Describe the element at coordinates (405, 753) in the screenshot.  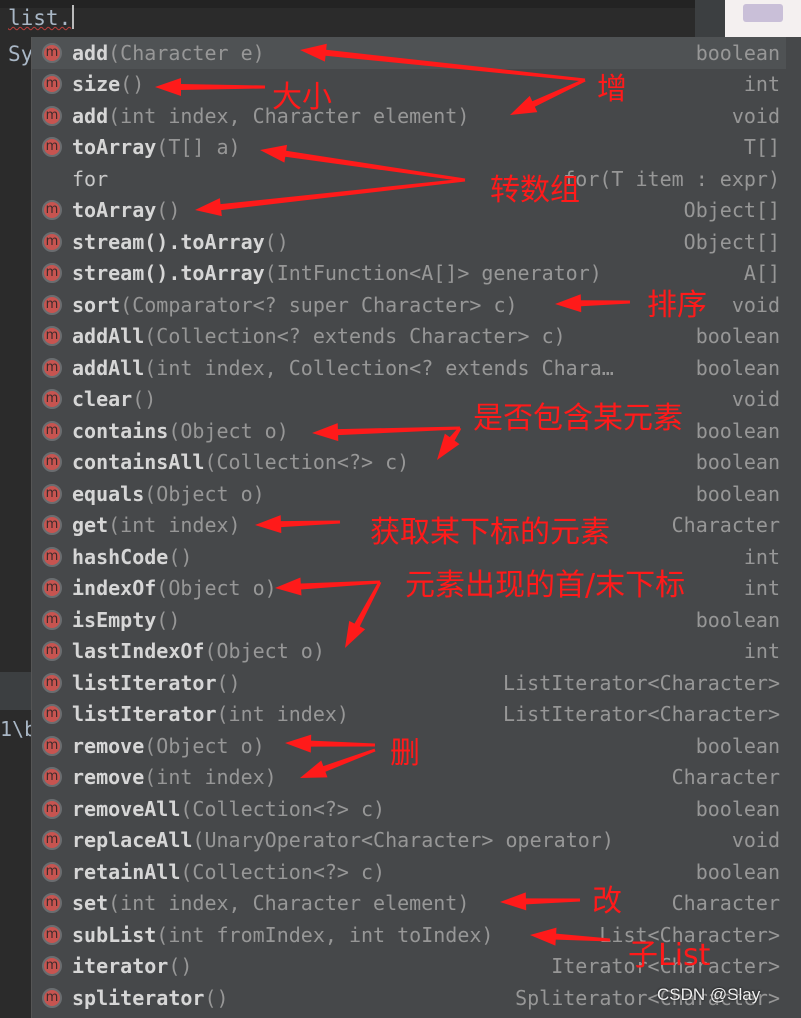
I see `annotation-label: 删` at that location.